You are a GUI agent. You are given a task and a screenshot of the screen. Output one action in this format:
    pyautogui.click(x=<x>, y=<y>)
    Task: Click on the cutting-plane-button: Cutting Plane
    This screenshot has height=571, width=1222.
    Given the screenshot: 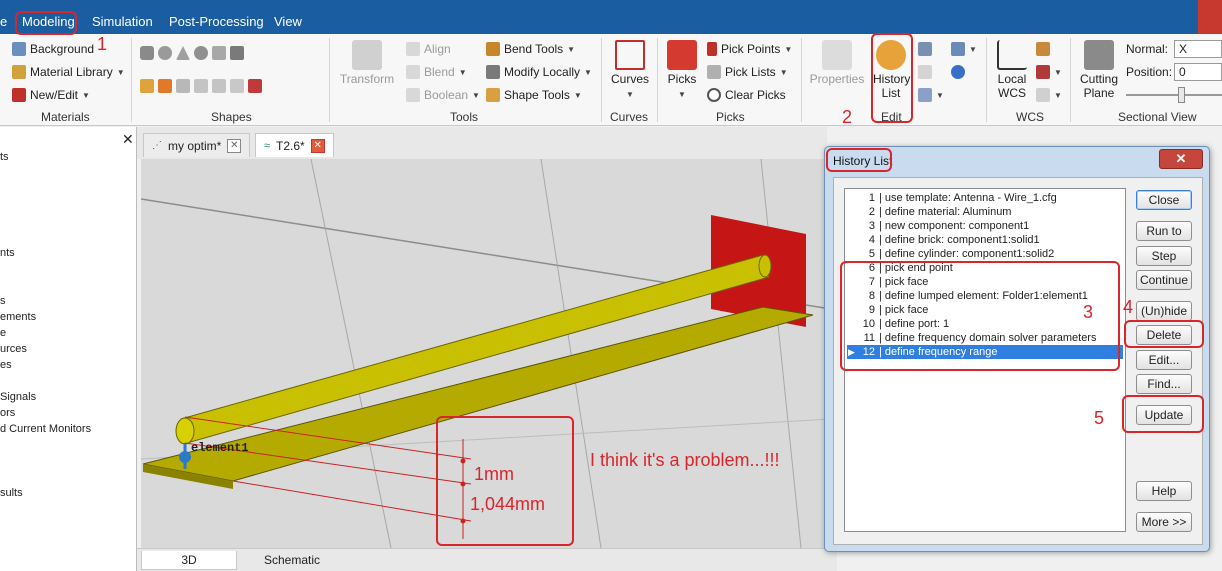 What is the action you would take?
    pyautogui.click(x=1099, y=70)
    